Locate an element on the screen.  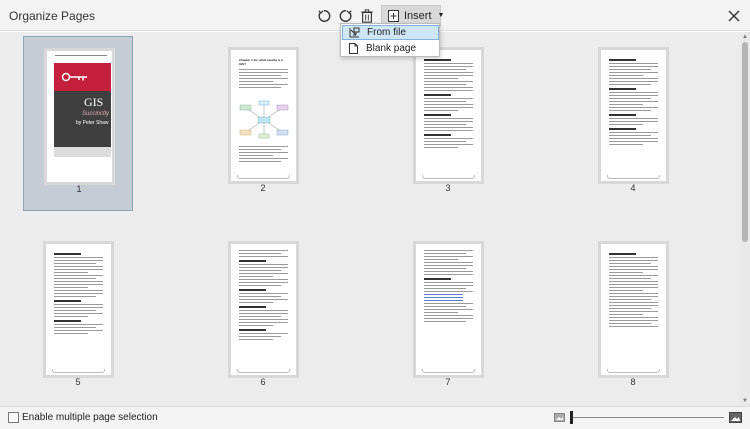
insert-button-label: Insert is located at coordinates (418, 15).